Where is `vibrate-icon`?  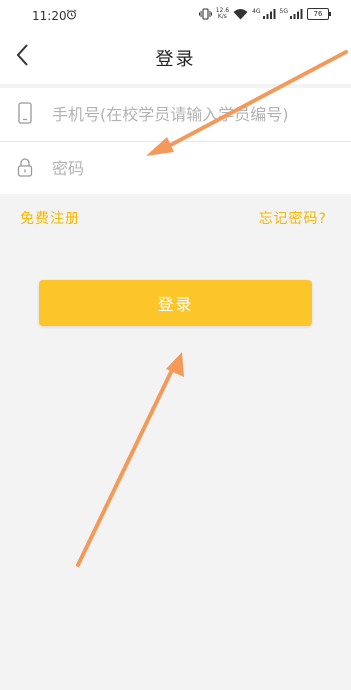
vibrate-icon is located at coordinates (205, 14).